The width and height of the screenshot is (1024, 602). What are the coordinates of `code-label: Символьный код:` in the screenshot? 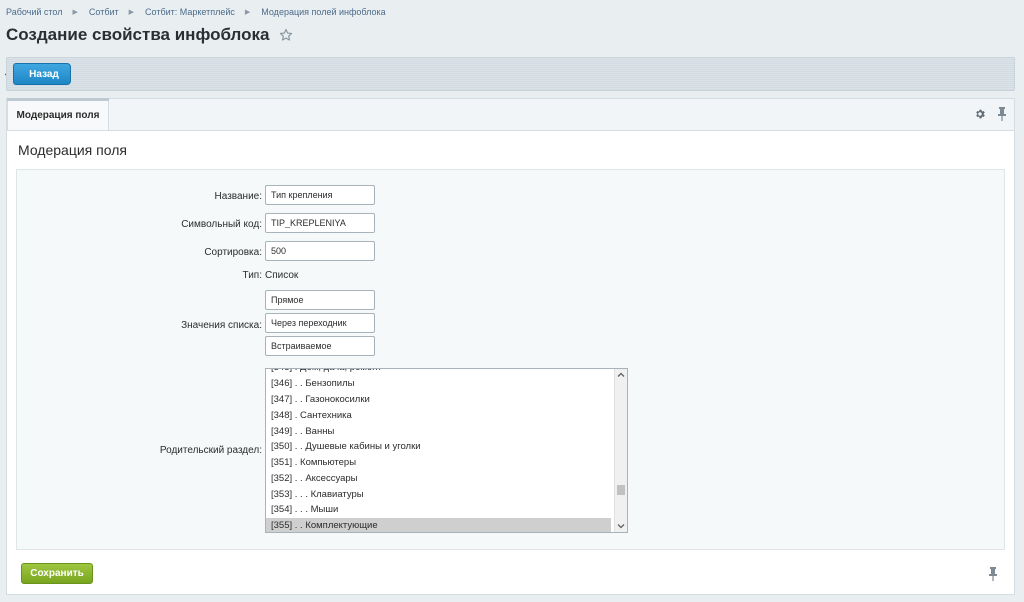 It's located at (221, 224).